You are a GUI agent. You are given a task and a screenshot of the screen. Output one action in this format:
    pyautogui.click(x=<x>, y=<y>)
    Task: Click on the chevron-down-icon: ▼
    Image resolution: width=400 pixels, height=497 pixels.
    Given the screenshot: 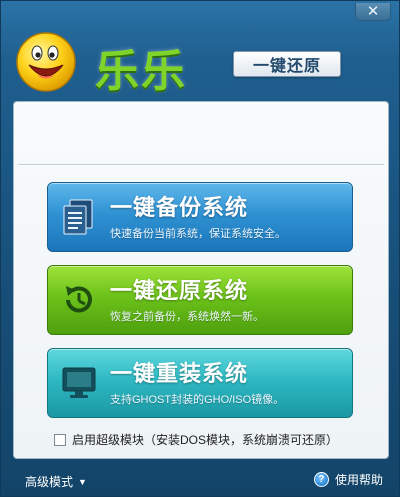 What is the action you would take?
    pyautogui.click(x=82, y=481)
    